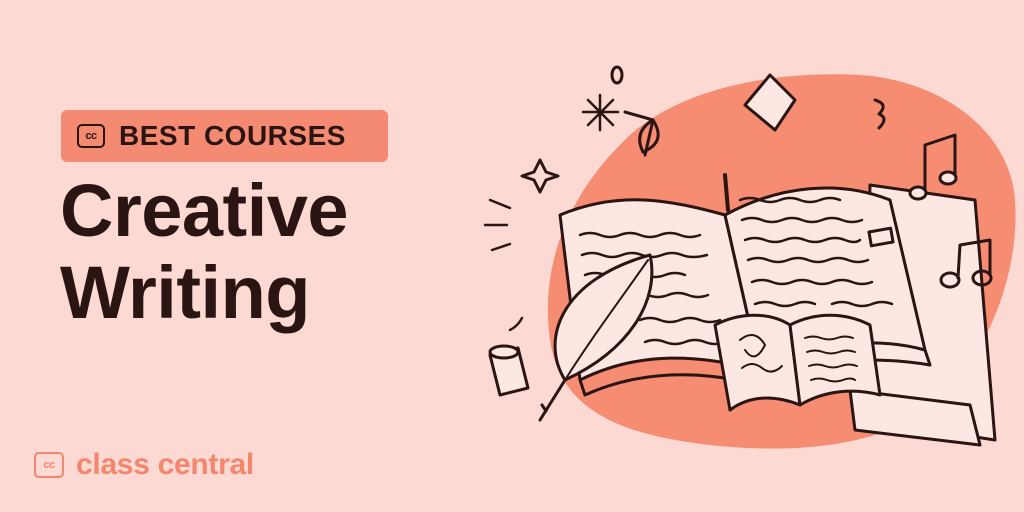 The width and height of the screenshot is (1024, 512). What do you see at coordinates (600, 112) in the screenshot?
I see `star-burst-icon` at bounding box center [600, 112].